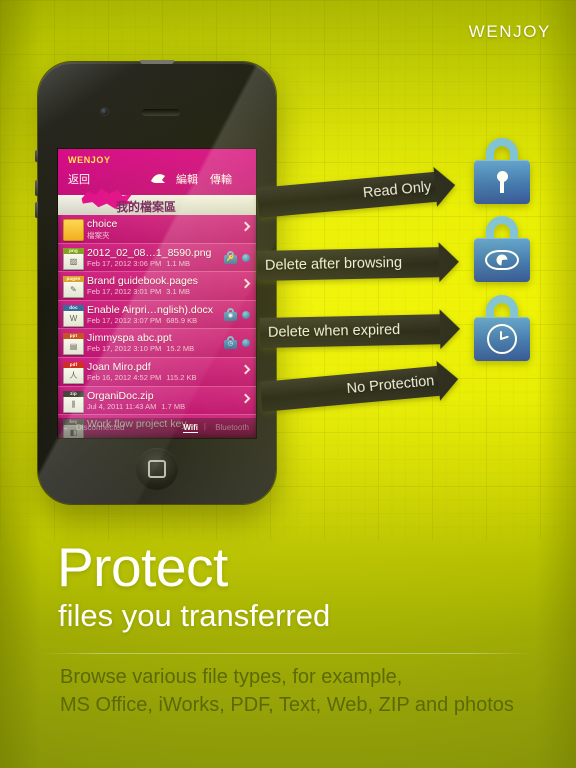 The width and height of the screenshot is (576, 768). Describe the element at coordinates (79, 179) in the screenshot. I see `back-button: 返回` at that location.